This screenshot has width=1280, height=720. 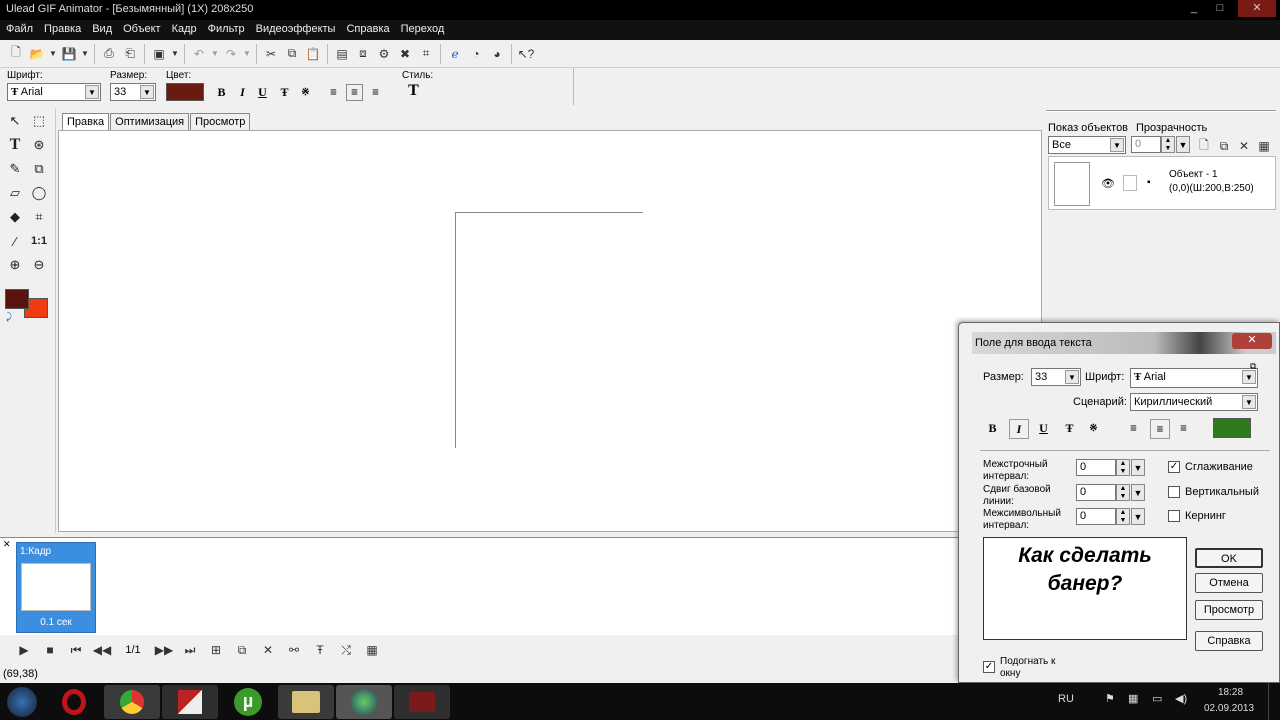 I want to click on align-left-icon: ≡, so click(x=333, y=92).